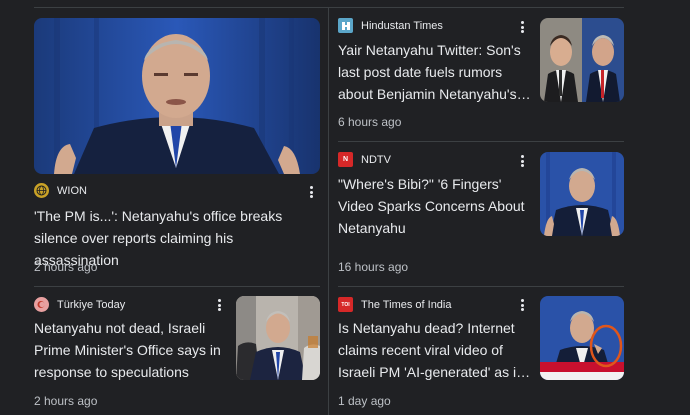  I want to click on row-divider-left, so click(177, 286).